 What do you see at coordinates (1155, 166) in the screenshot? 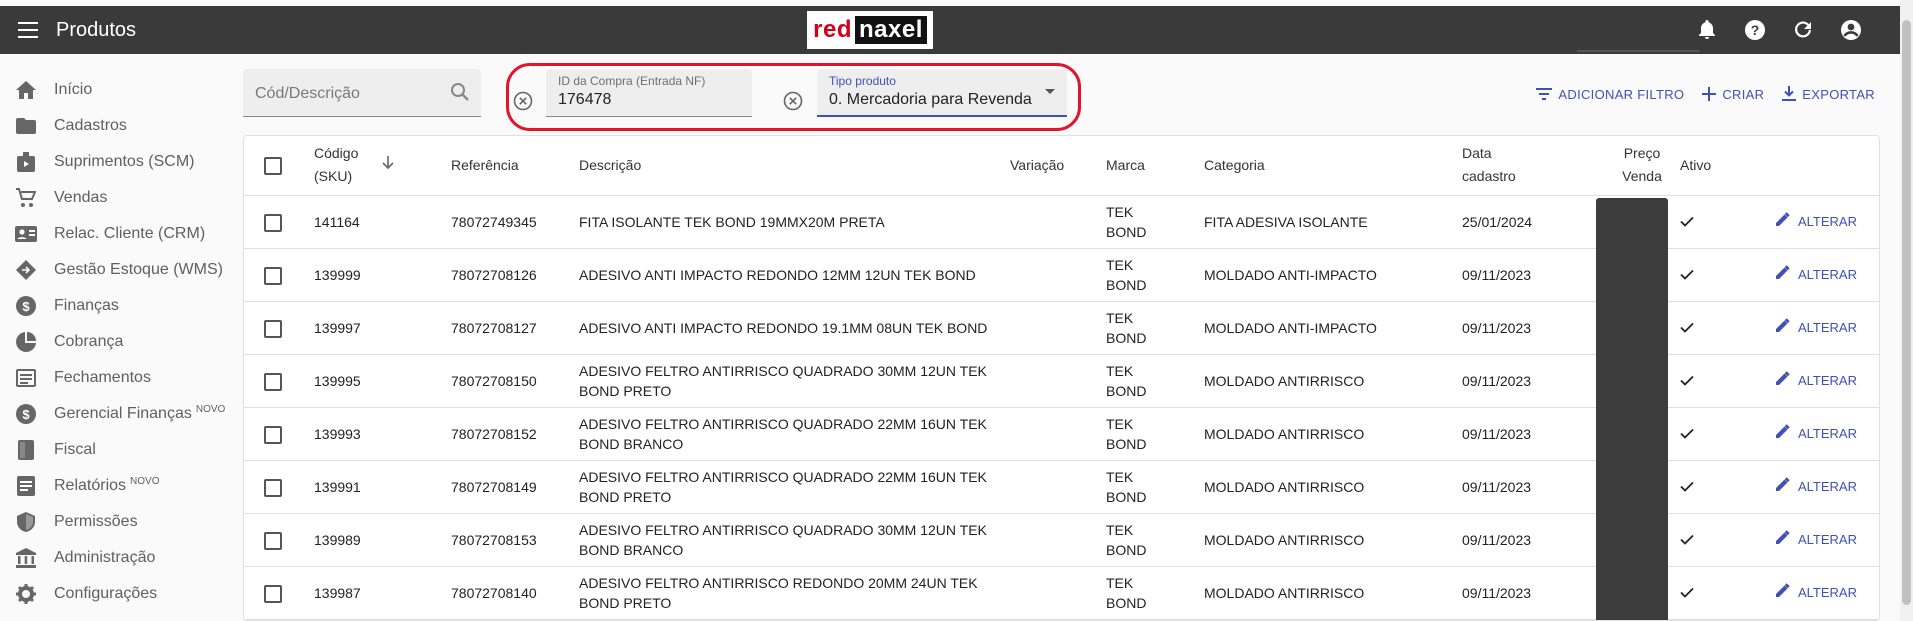
I see `column-brand: Marca` at bounding box center [1155, 166].